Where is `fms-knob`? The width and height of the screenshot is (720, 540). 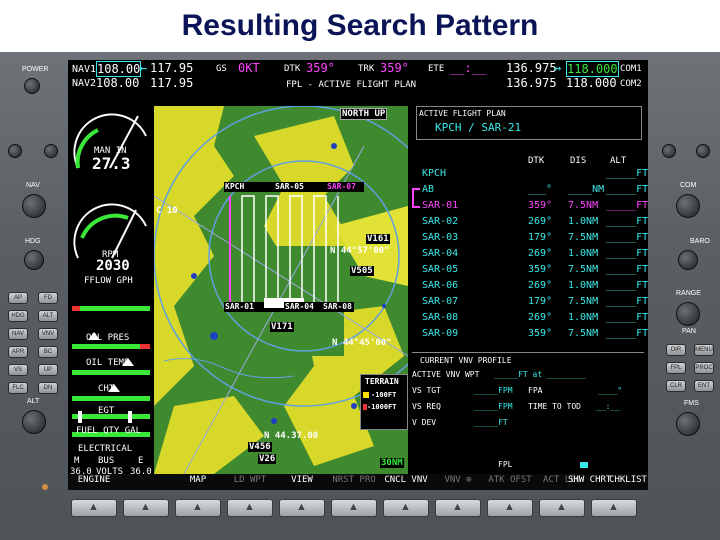
fms-knob is located at coordinates (688, 424).